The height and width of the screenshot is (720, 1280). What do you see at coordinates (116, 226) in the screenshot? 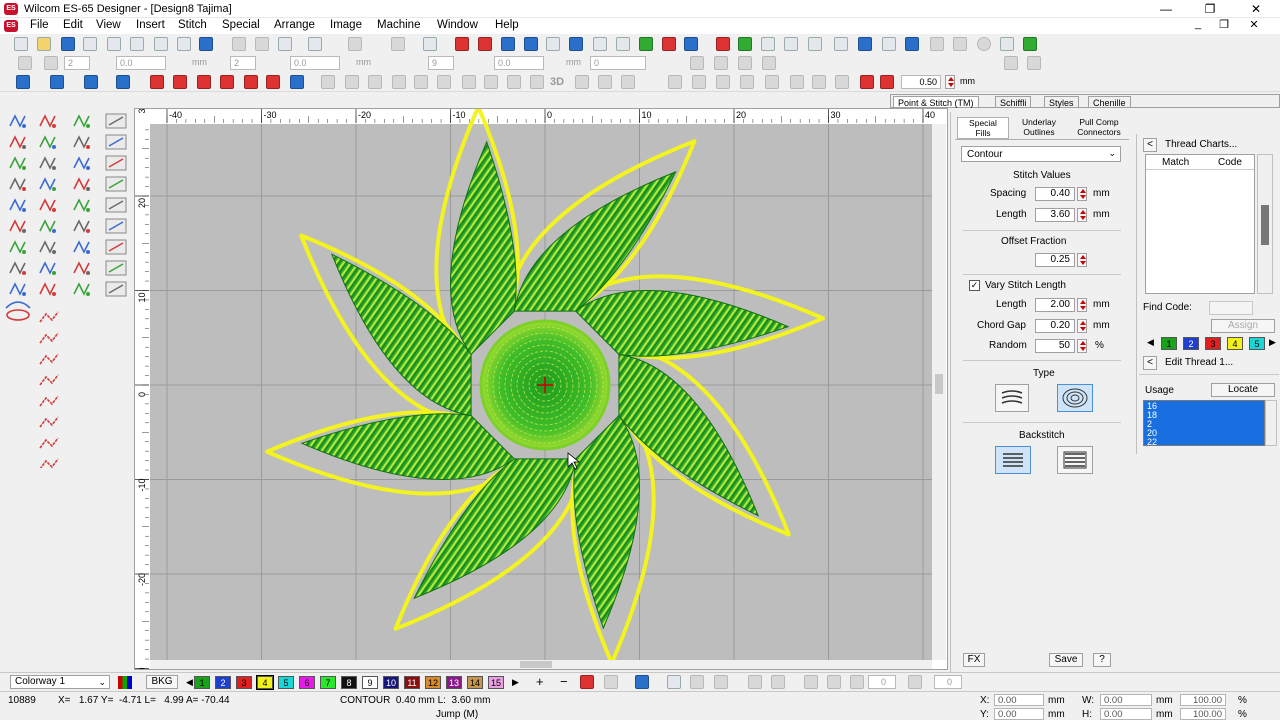
I see `puzzle-icon` at bounding box center [116, 226].